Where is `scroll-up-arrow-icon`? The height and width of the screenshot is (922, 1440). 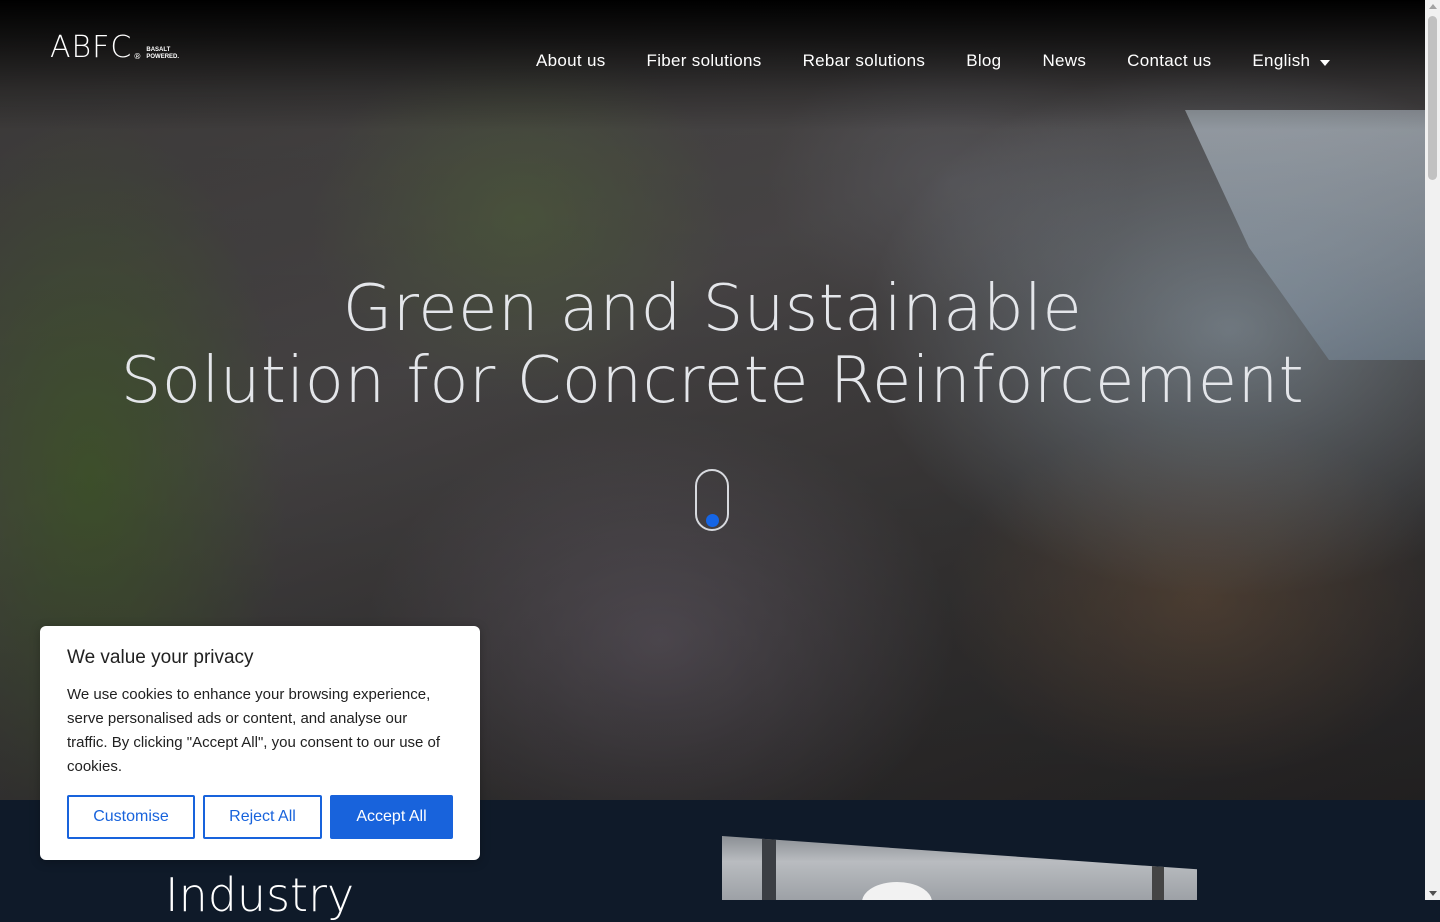
scroll-up-arrow-icon is located at coordinates (1433, 6).